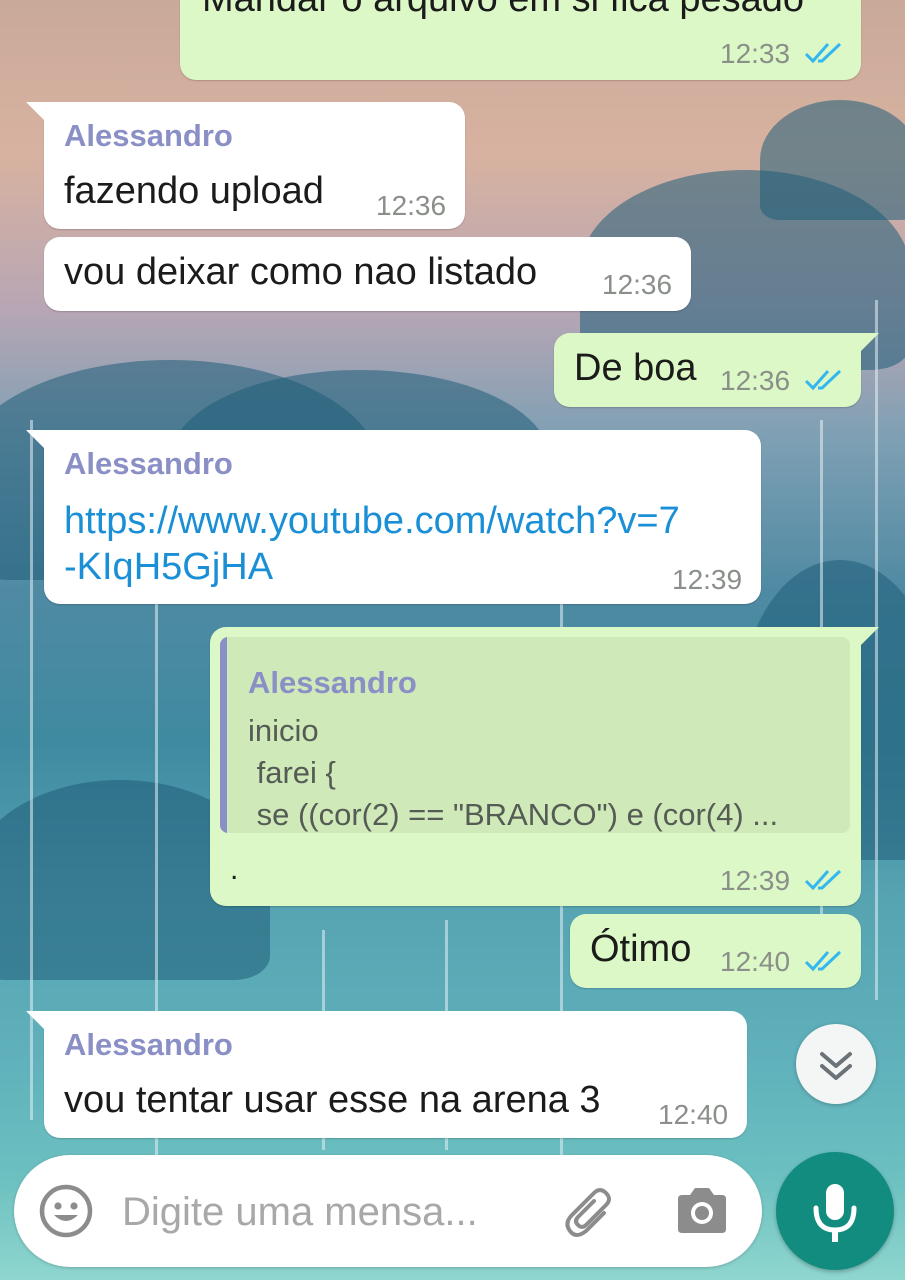  Describe the element at coordinates (503, 10) in the screenshot. I see `message-text: Mandar o arquivo em si fica pesado` at that location.